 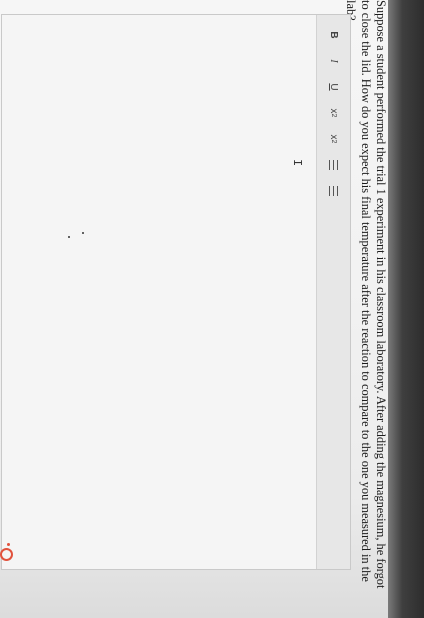 What do you see at coordinates (334, 87) in the screenshot?
I see `underline-button: U` at bounding box center [334, 87].